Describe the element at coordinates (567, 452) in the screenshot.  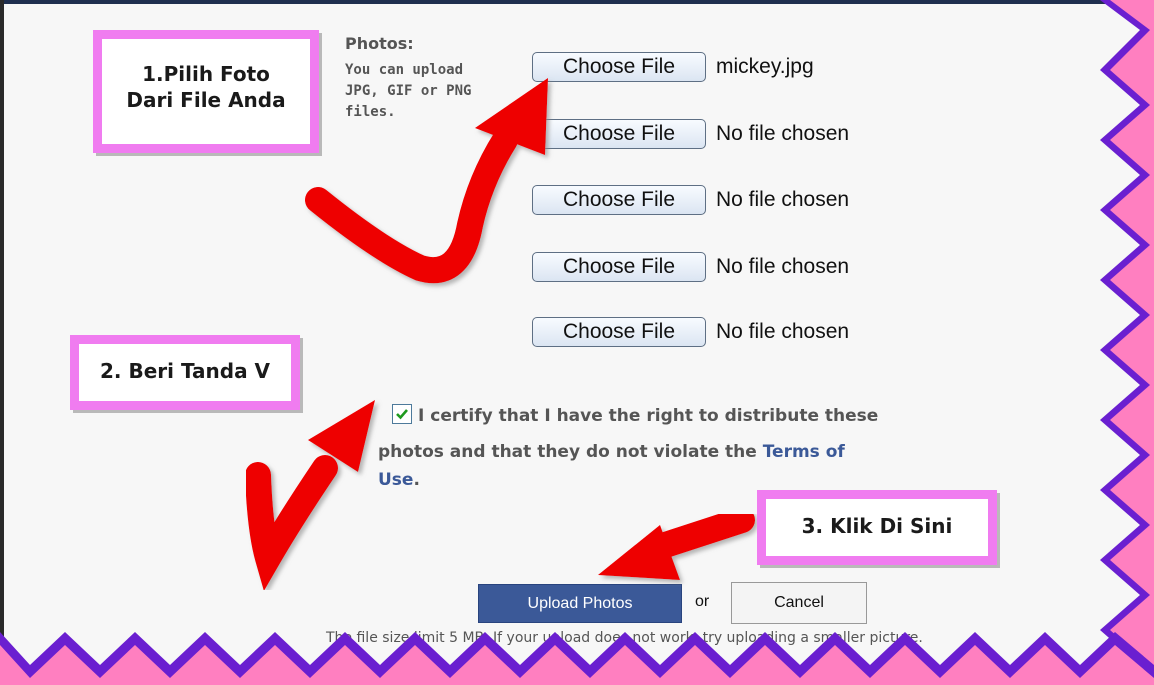
I see `certify-text-2: photos and that they do not violate the` at that location.